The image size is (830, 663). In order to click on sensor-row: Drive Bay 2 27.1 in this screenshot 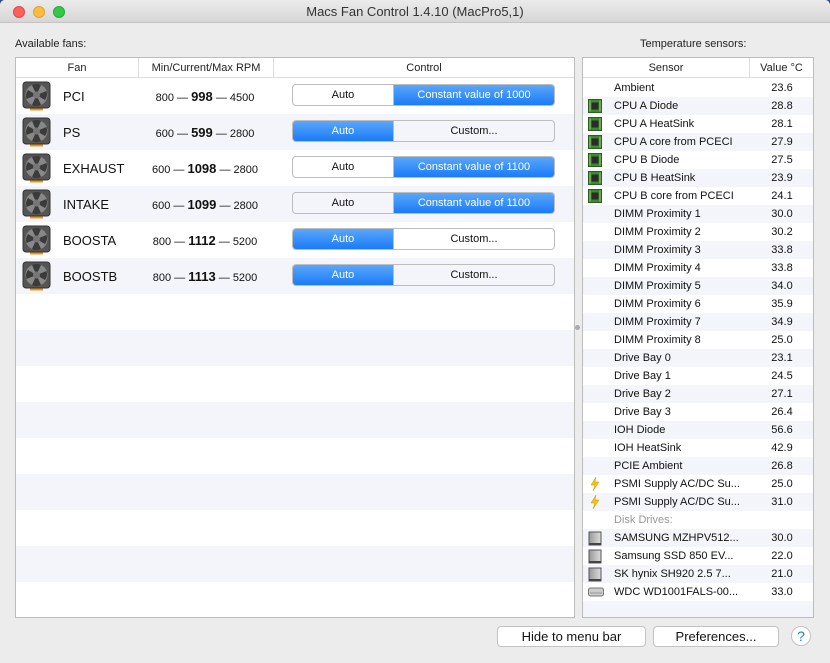, I will do `click(698, 394)`.